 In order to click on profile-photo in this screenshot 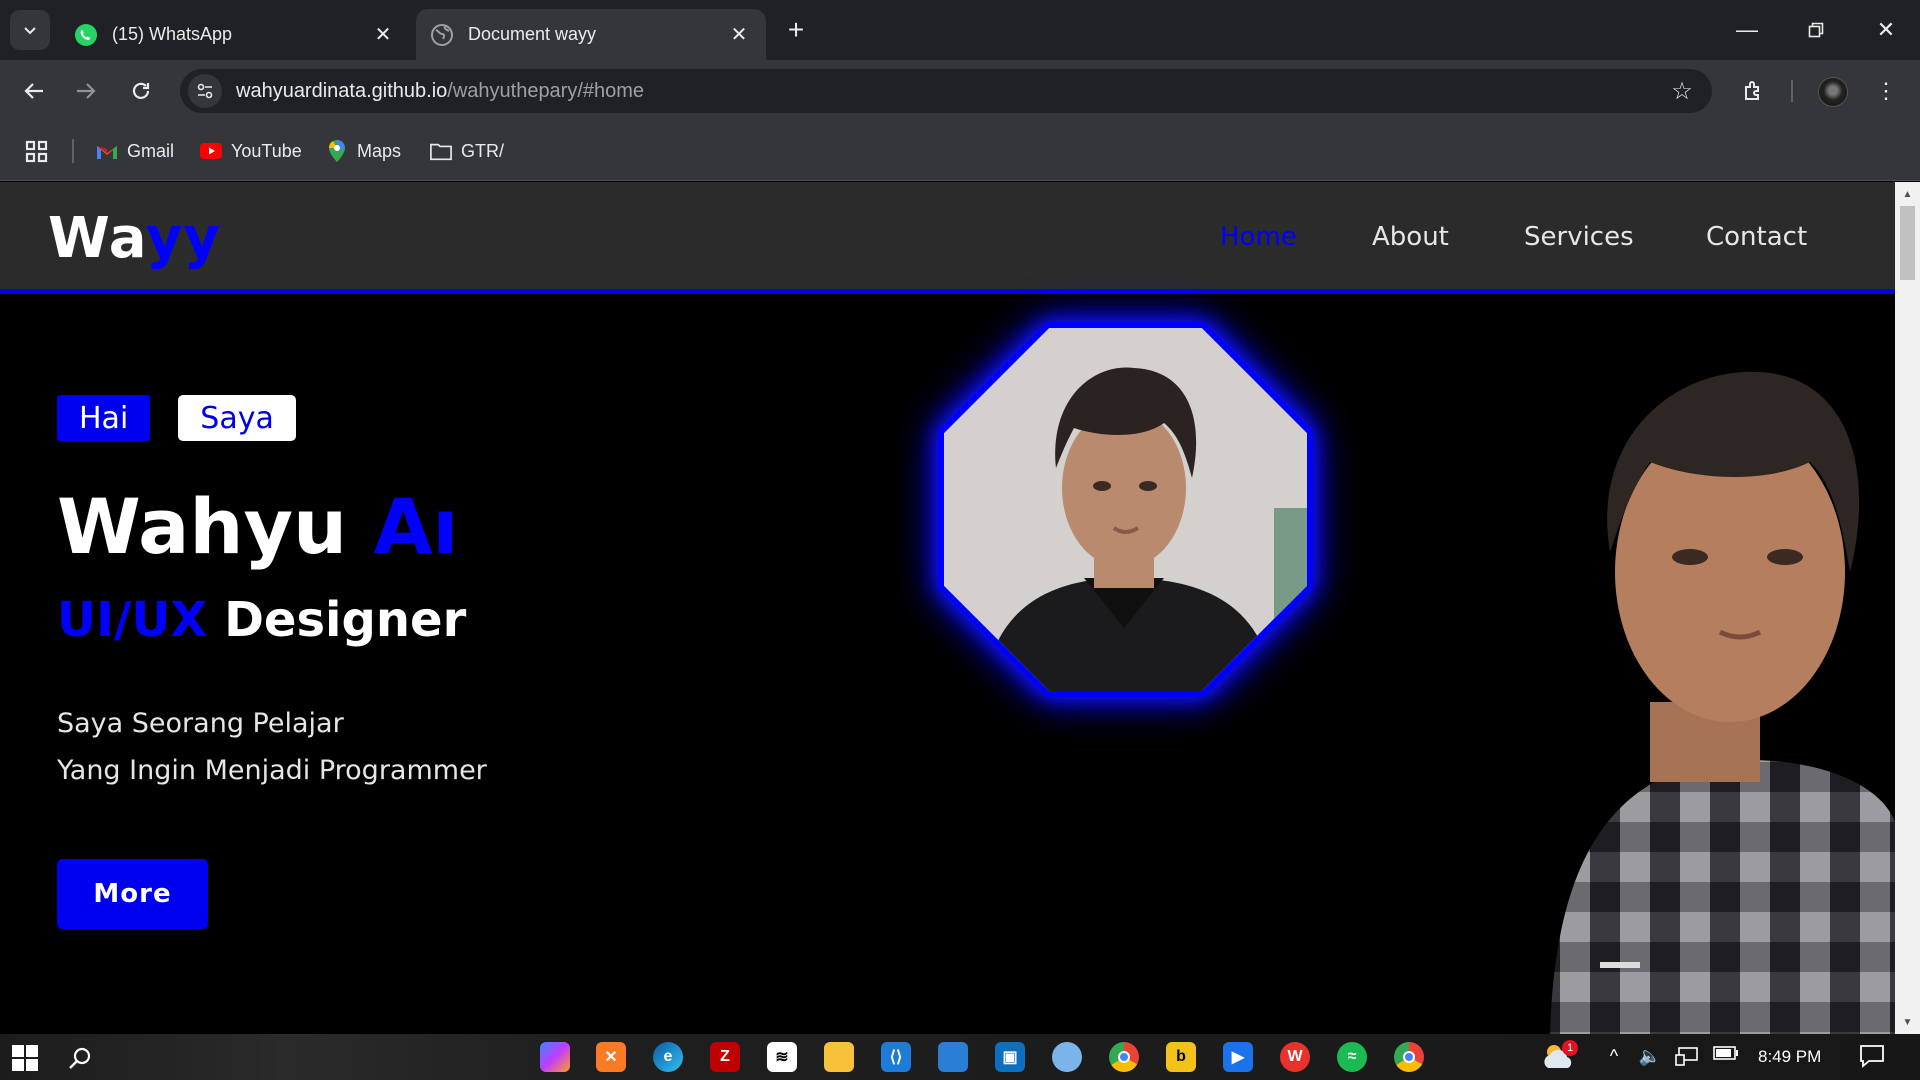, I will do `click(1125, 509)`.